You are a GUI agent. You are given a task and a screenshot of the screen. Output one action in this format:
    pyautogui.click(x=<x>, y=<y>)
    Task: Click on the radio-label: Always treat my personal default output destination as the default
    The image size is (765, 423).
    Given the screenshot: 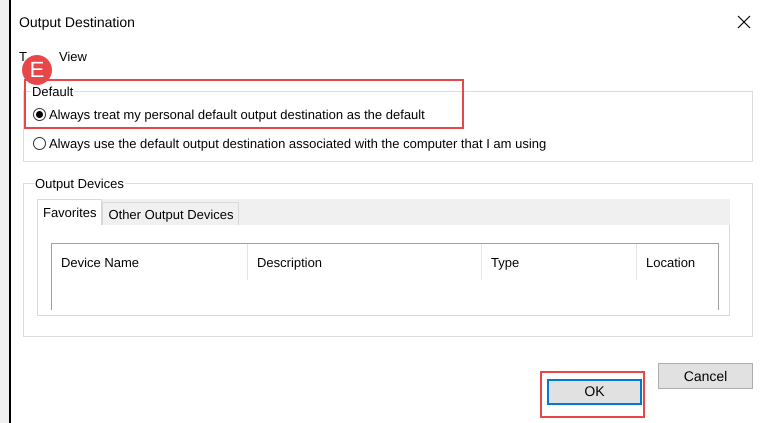 What is the action you would take?
    pyautogui.click(x=237, y=114)
    